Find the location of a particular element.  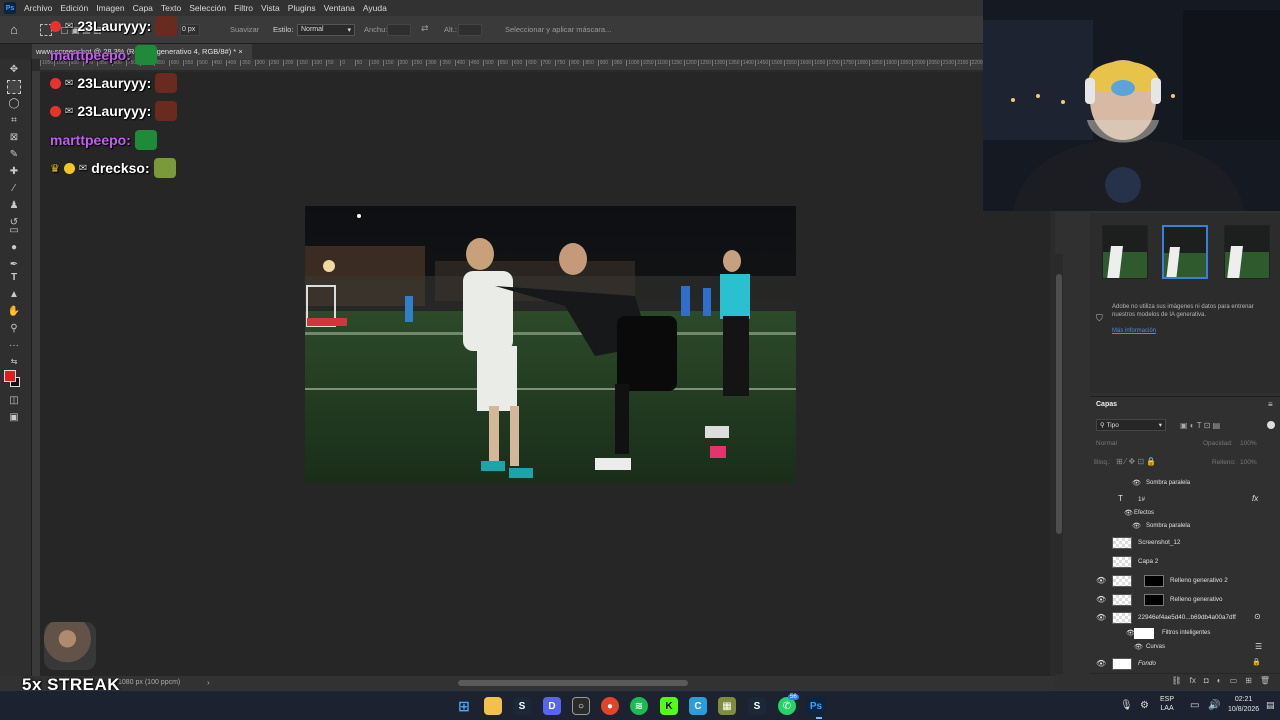

photoshop-taskbar-icon: Ps is located at coordinates (816, 706).